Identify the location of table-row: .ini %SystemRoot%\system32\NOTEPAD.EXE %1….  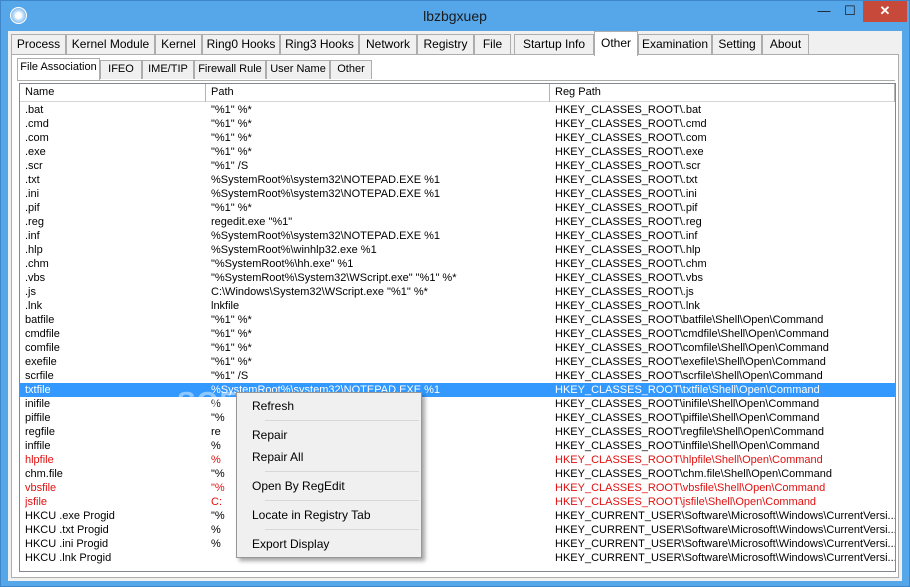
(457, 194).